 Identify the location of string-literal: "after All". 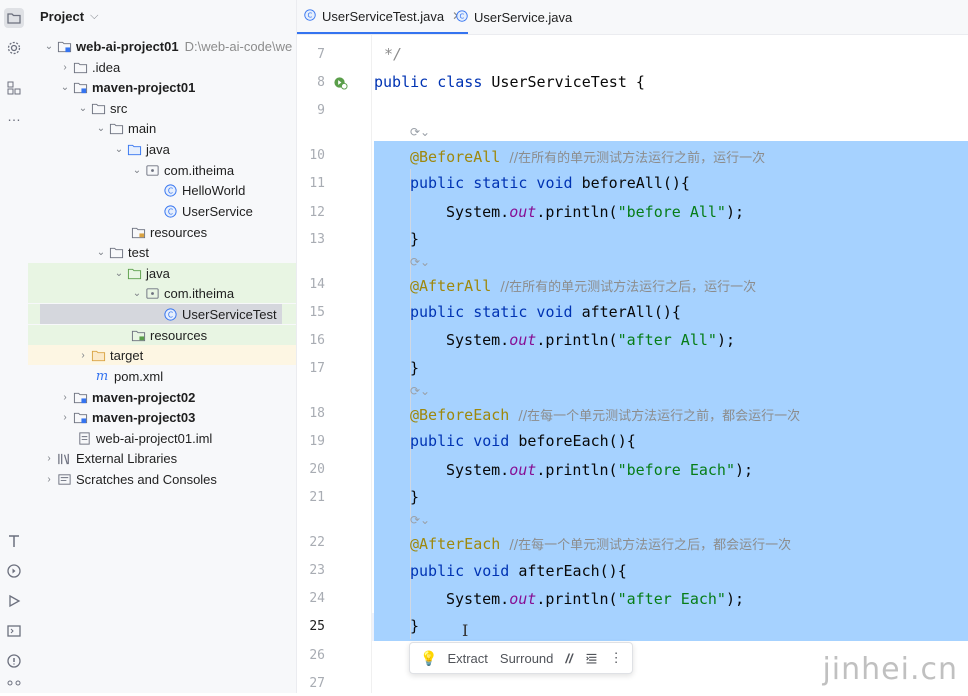
(667, 340).